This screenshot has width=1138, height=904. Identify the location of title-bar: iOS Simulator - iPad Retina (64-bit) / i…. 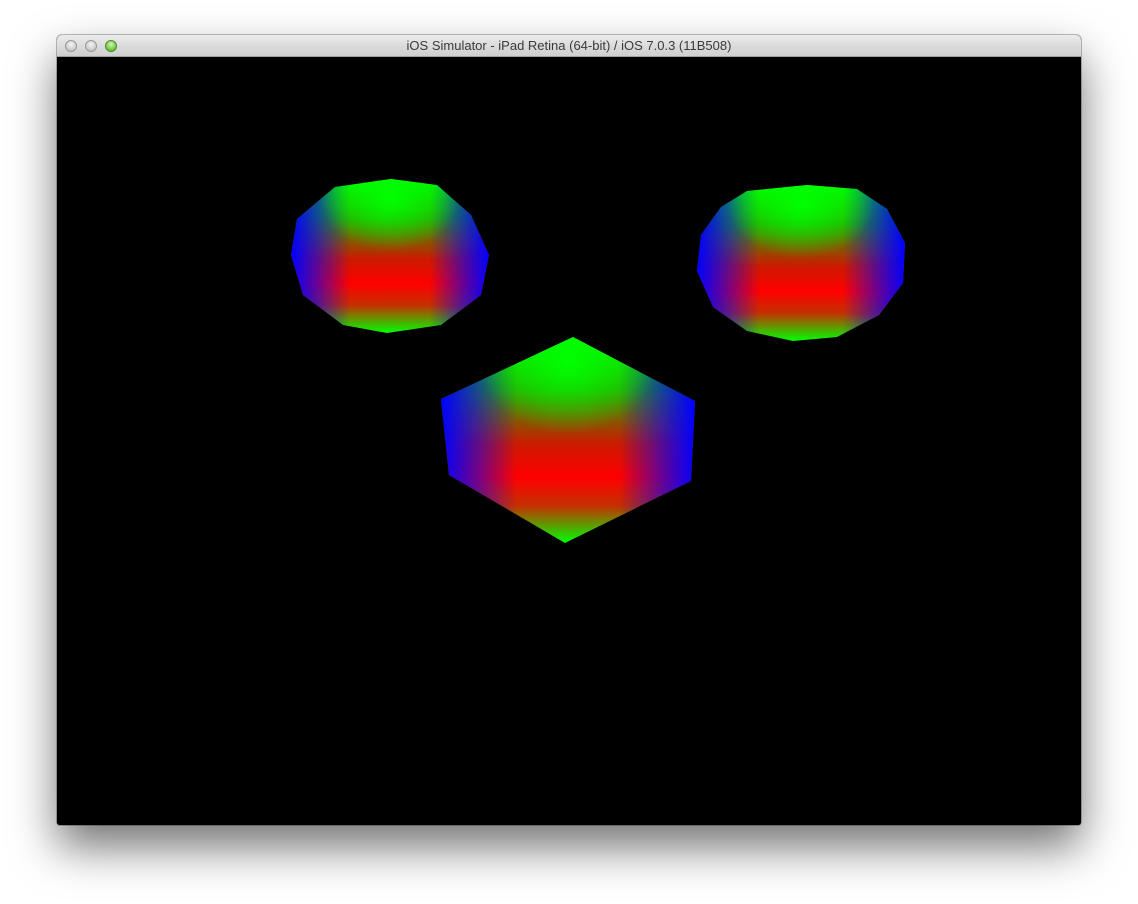
(569, 46).